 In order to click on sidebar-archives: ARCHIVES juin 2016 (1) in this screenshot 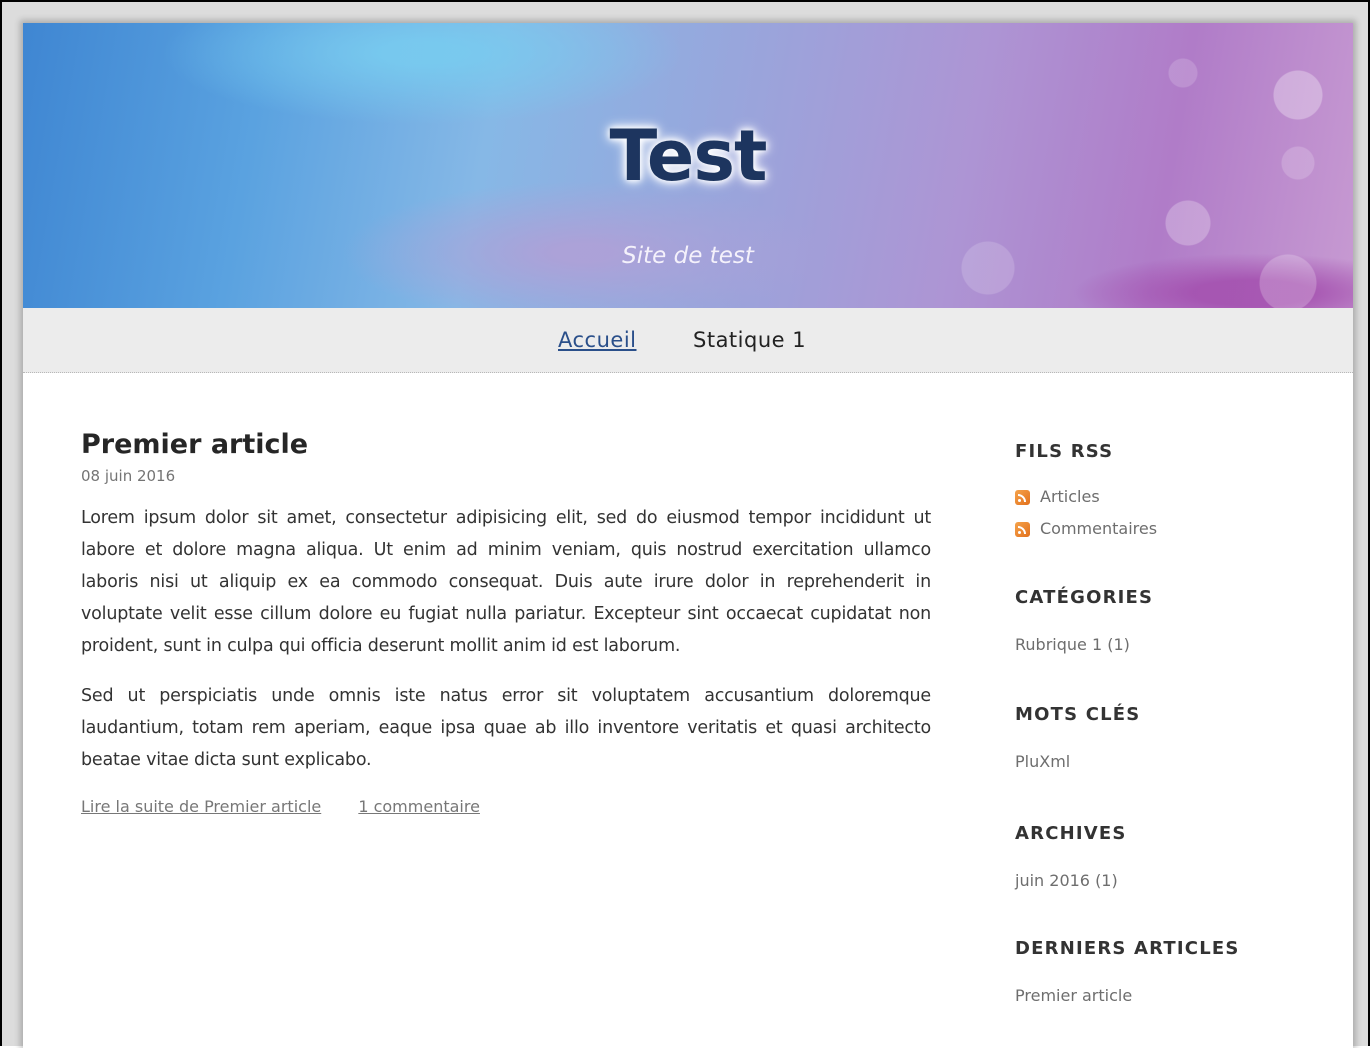, I will do `click(1071, 857)`.